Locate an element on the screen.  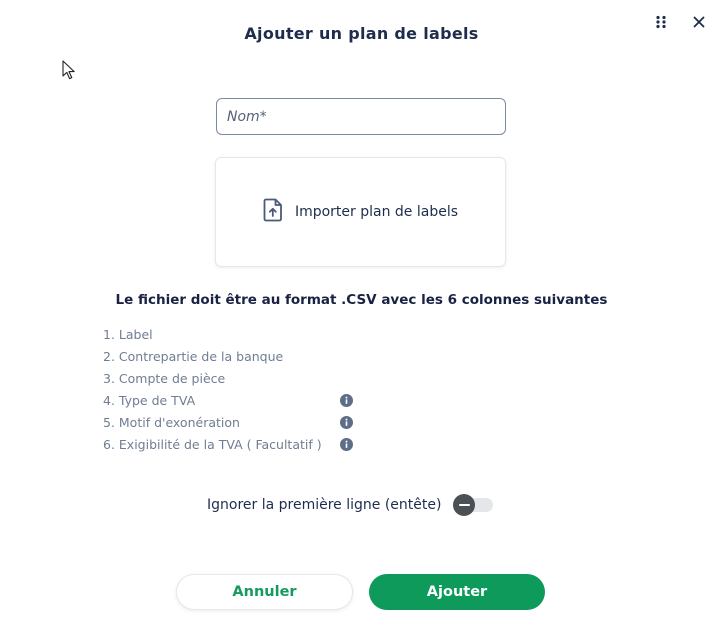
add-button: Ajouter is located at coordinates (457, 592).